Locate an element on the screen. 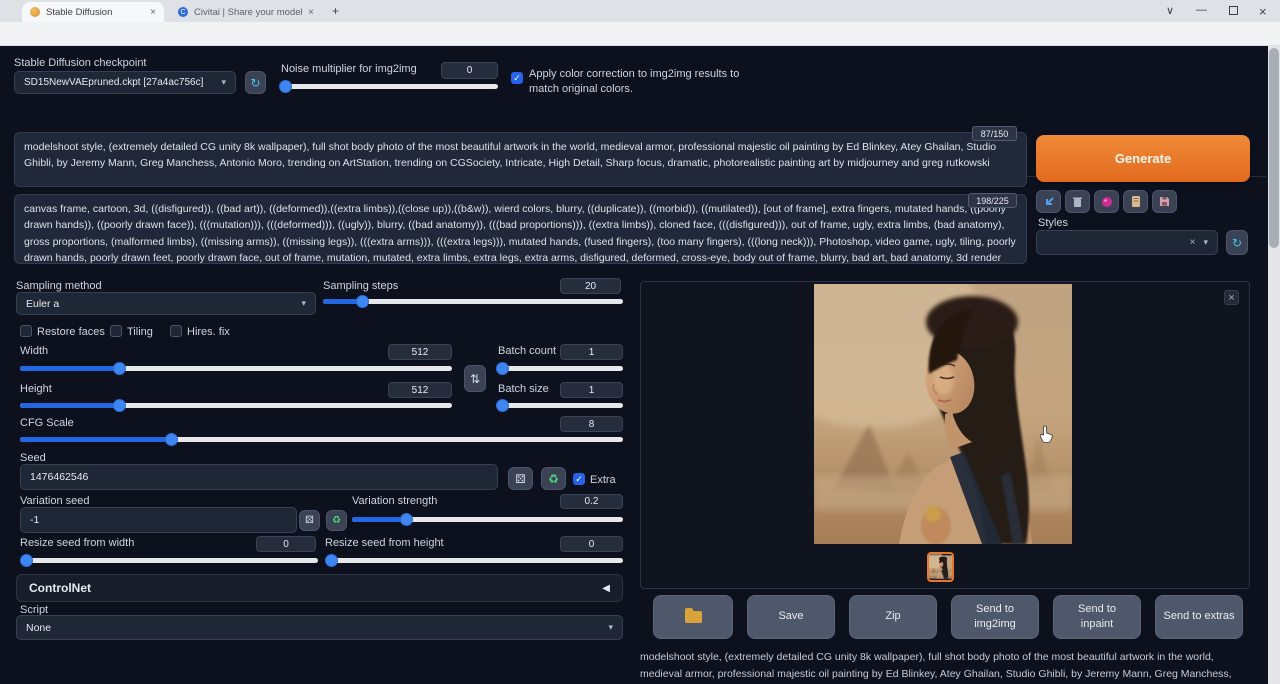  script-value: None is located at coordinates (39, 627).